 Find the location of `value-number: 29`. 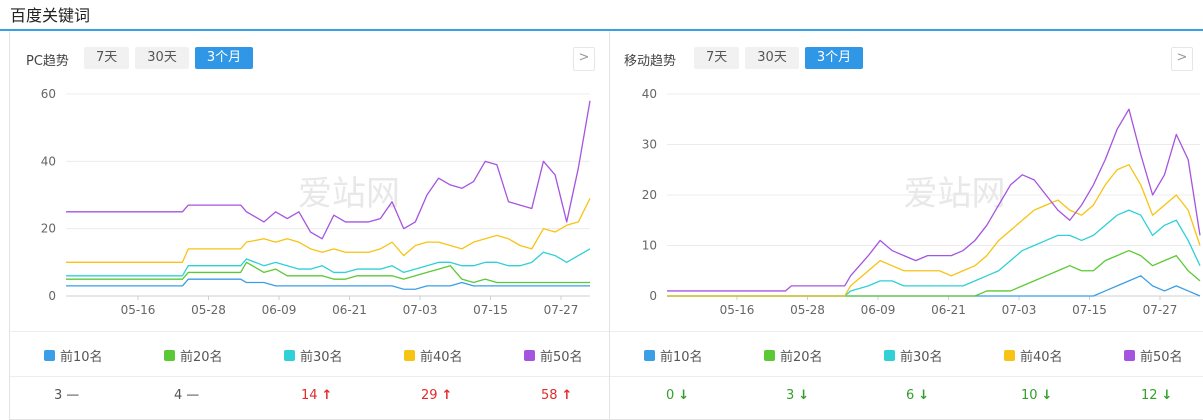

value-number: 29 is located at coordinates (429, 395).